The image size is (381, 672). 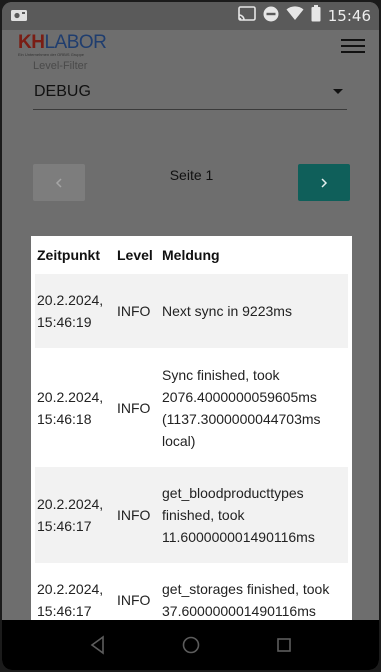 I want to click on status-bar: 15:46, so click(x=190, y=16).